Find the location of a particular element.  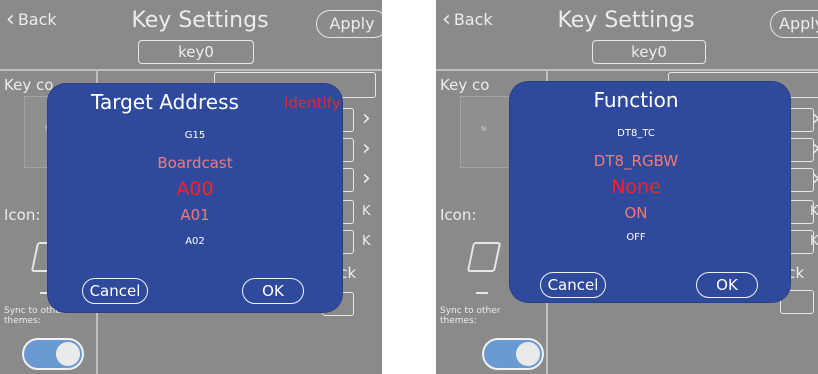

picker-option: Boardcast is located at coordinates (195, 163).